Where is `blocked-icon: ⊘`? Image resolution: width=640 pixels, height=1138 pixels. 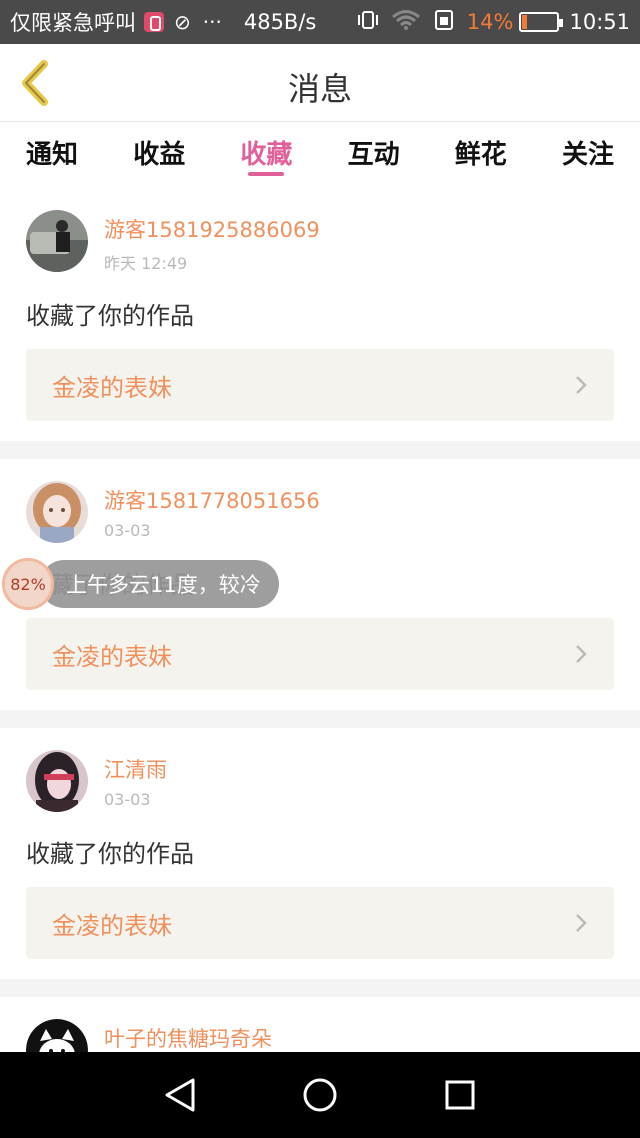 blocked-icon: ⊘ is located at coordinates (182, 22).